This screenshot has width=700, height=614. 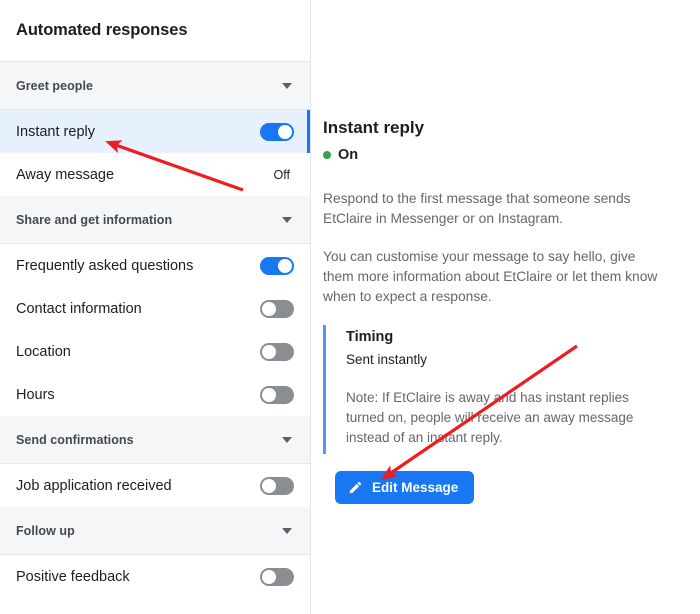 What do you see at coordinates (35, 394) in the screenshot?
I see `sidebar-item-label: Hours` at bounding box center [35, 394].